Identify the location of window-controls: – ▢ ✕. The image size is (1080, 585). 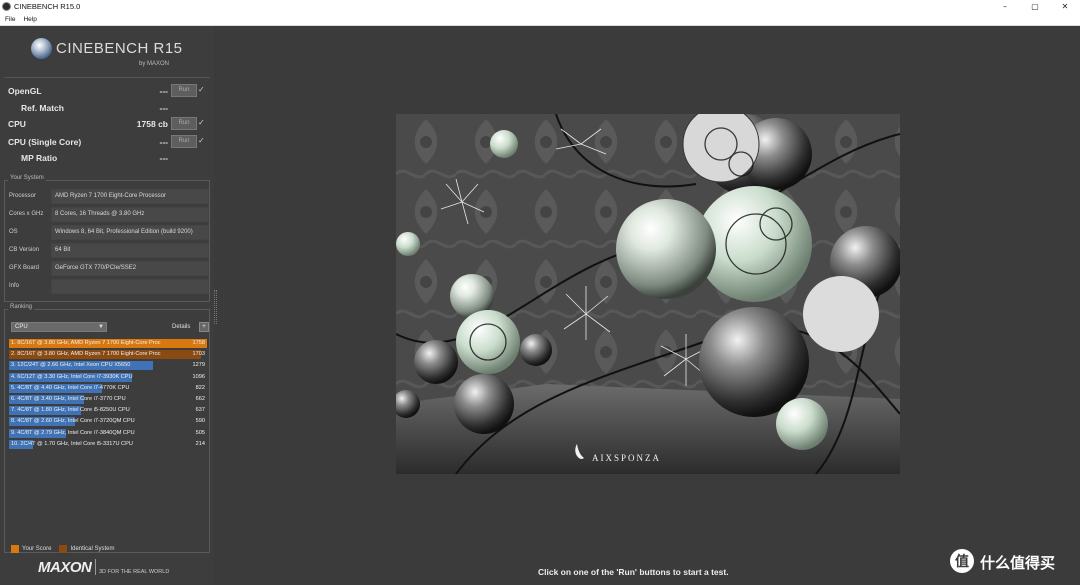
(1035, 6).